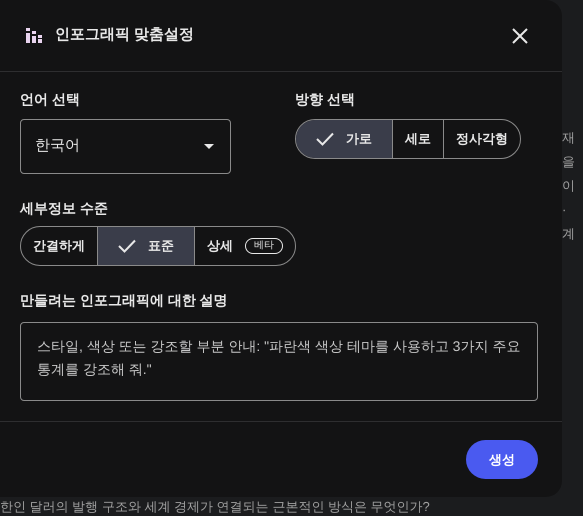 This screenshot has height=516, width=583. I want to click on segment-option: 세로, so click(417, 139).